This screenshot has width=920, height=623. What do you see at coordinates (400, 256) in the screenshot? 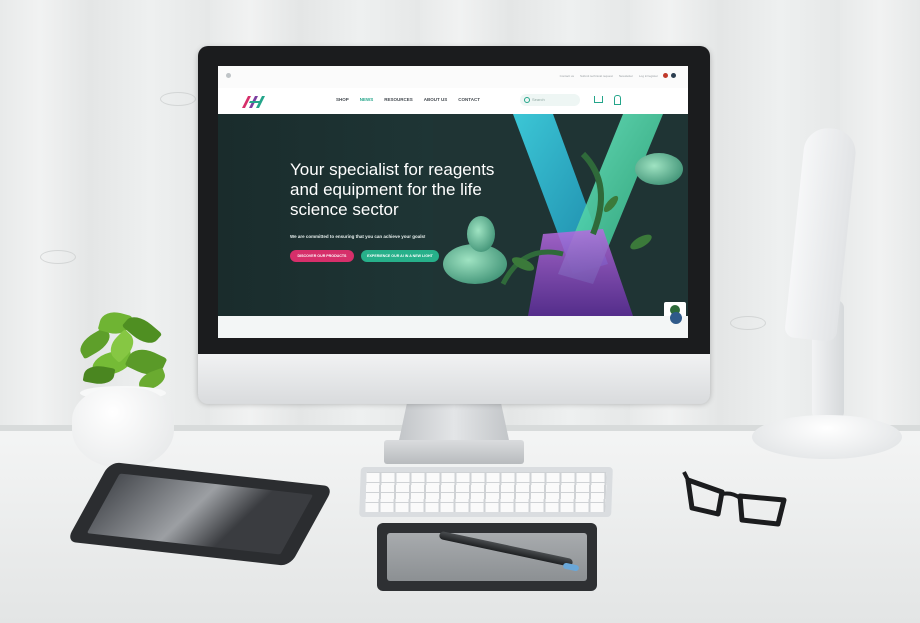
I see `experience-ai-button: EXPERIENCE OUR AI IN A NEW LIGHT` at bounding box center [400, 256].